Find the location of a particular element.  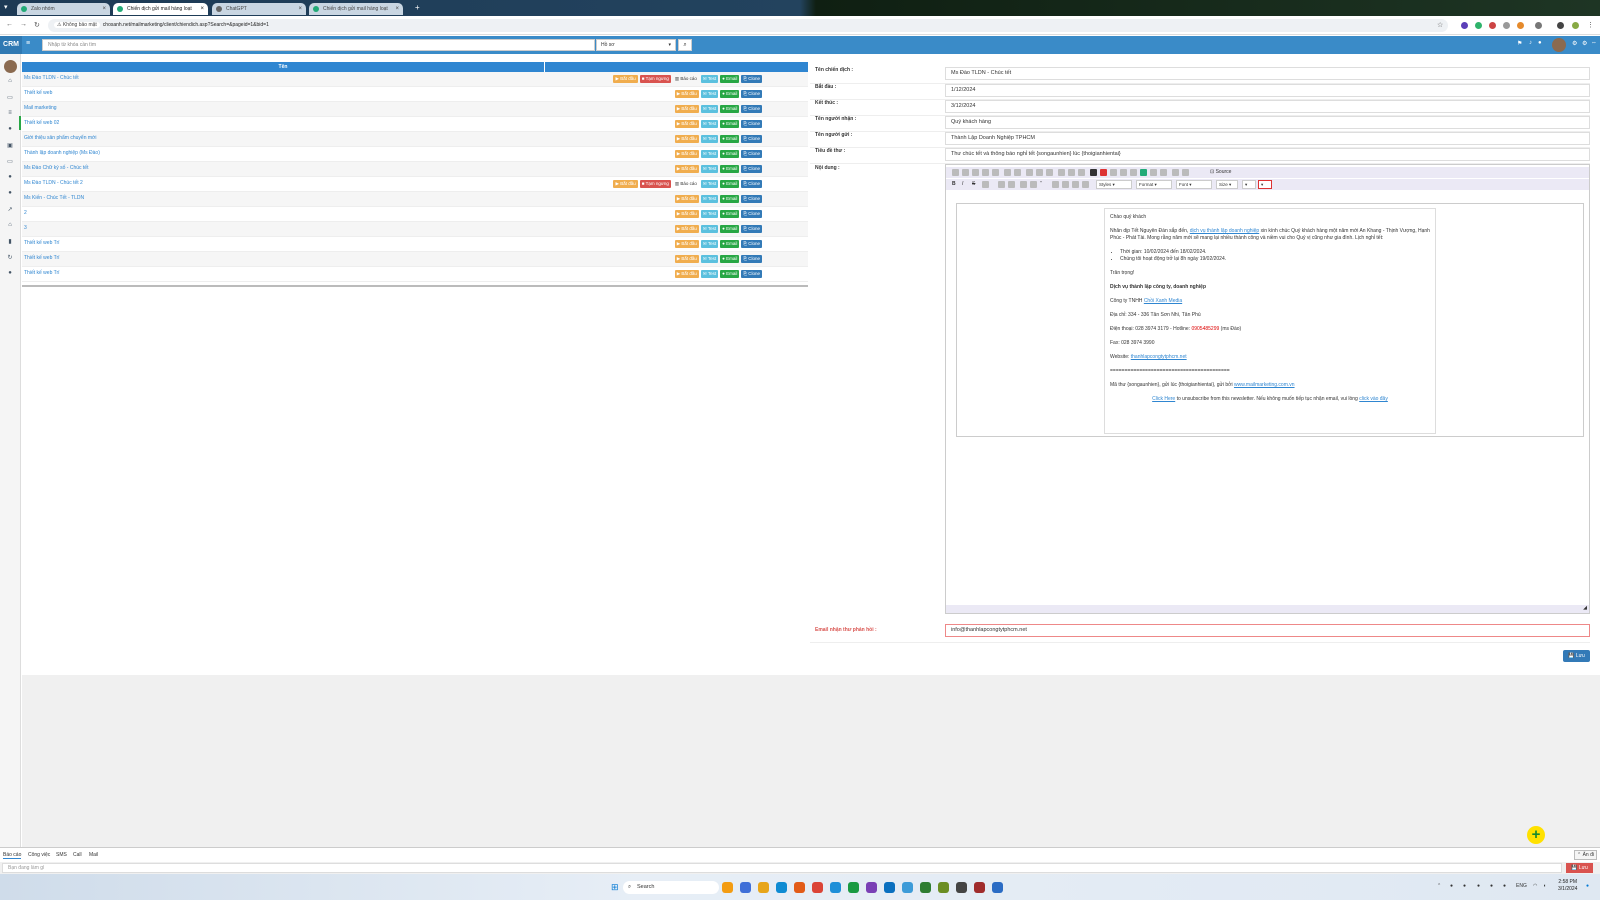

visual-studio-icon is located at coordinates (871, 887).